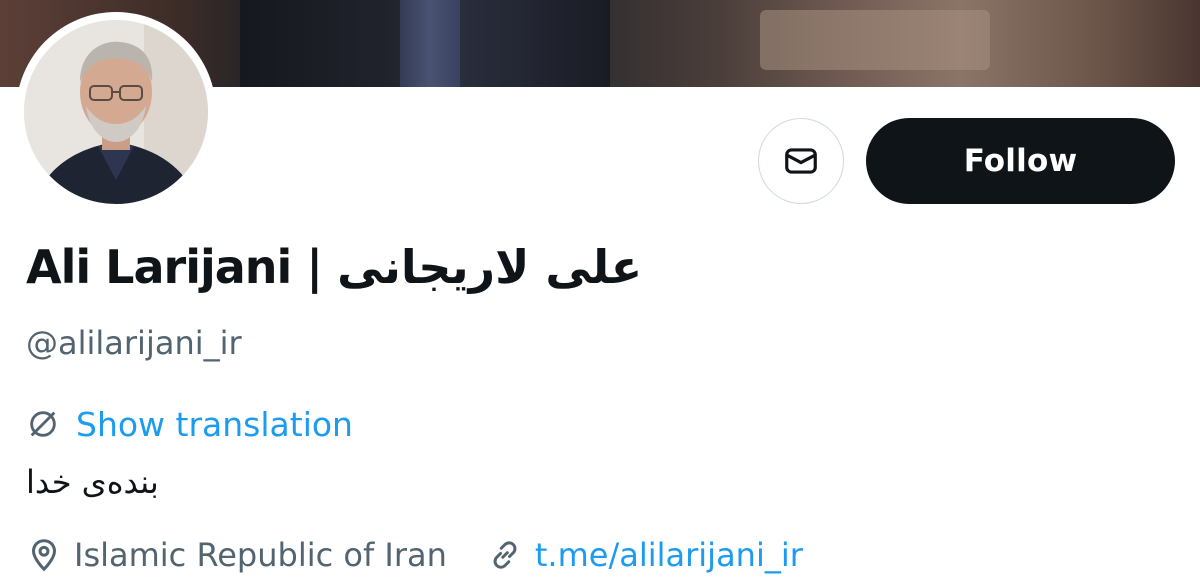 The width and height of the screenshot is (1200, 585). What do you see at coordinates (92, 482) in the screenshot?
I see `profile-bio: بنده‌ی خدا` at bounding box center [92, 482].